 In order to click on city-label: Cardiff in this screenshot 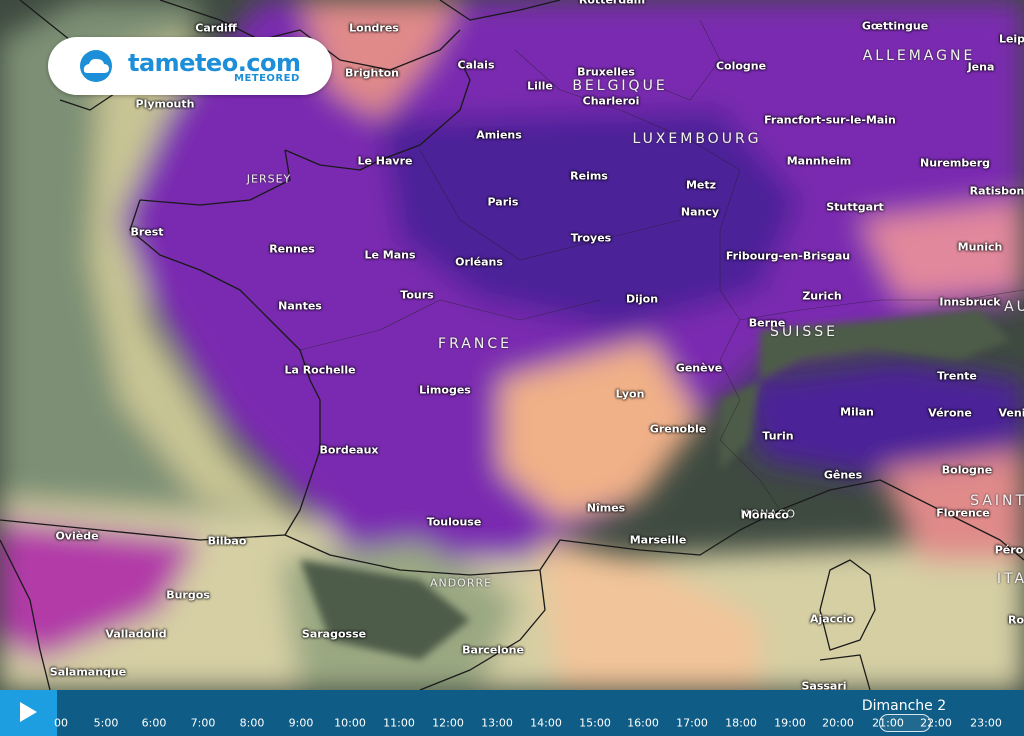, I will do `click(216, 28)`.